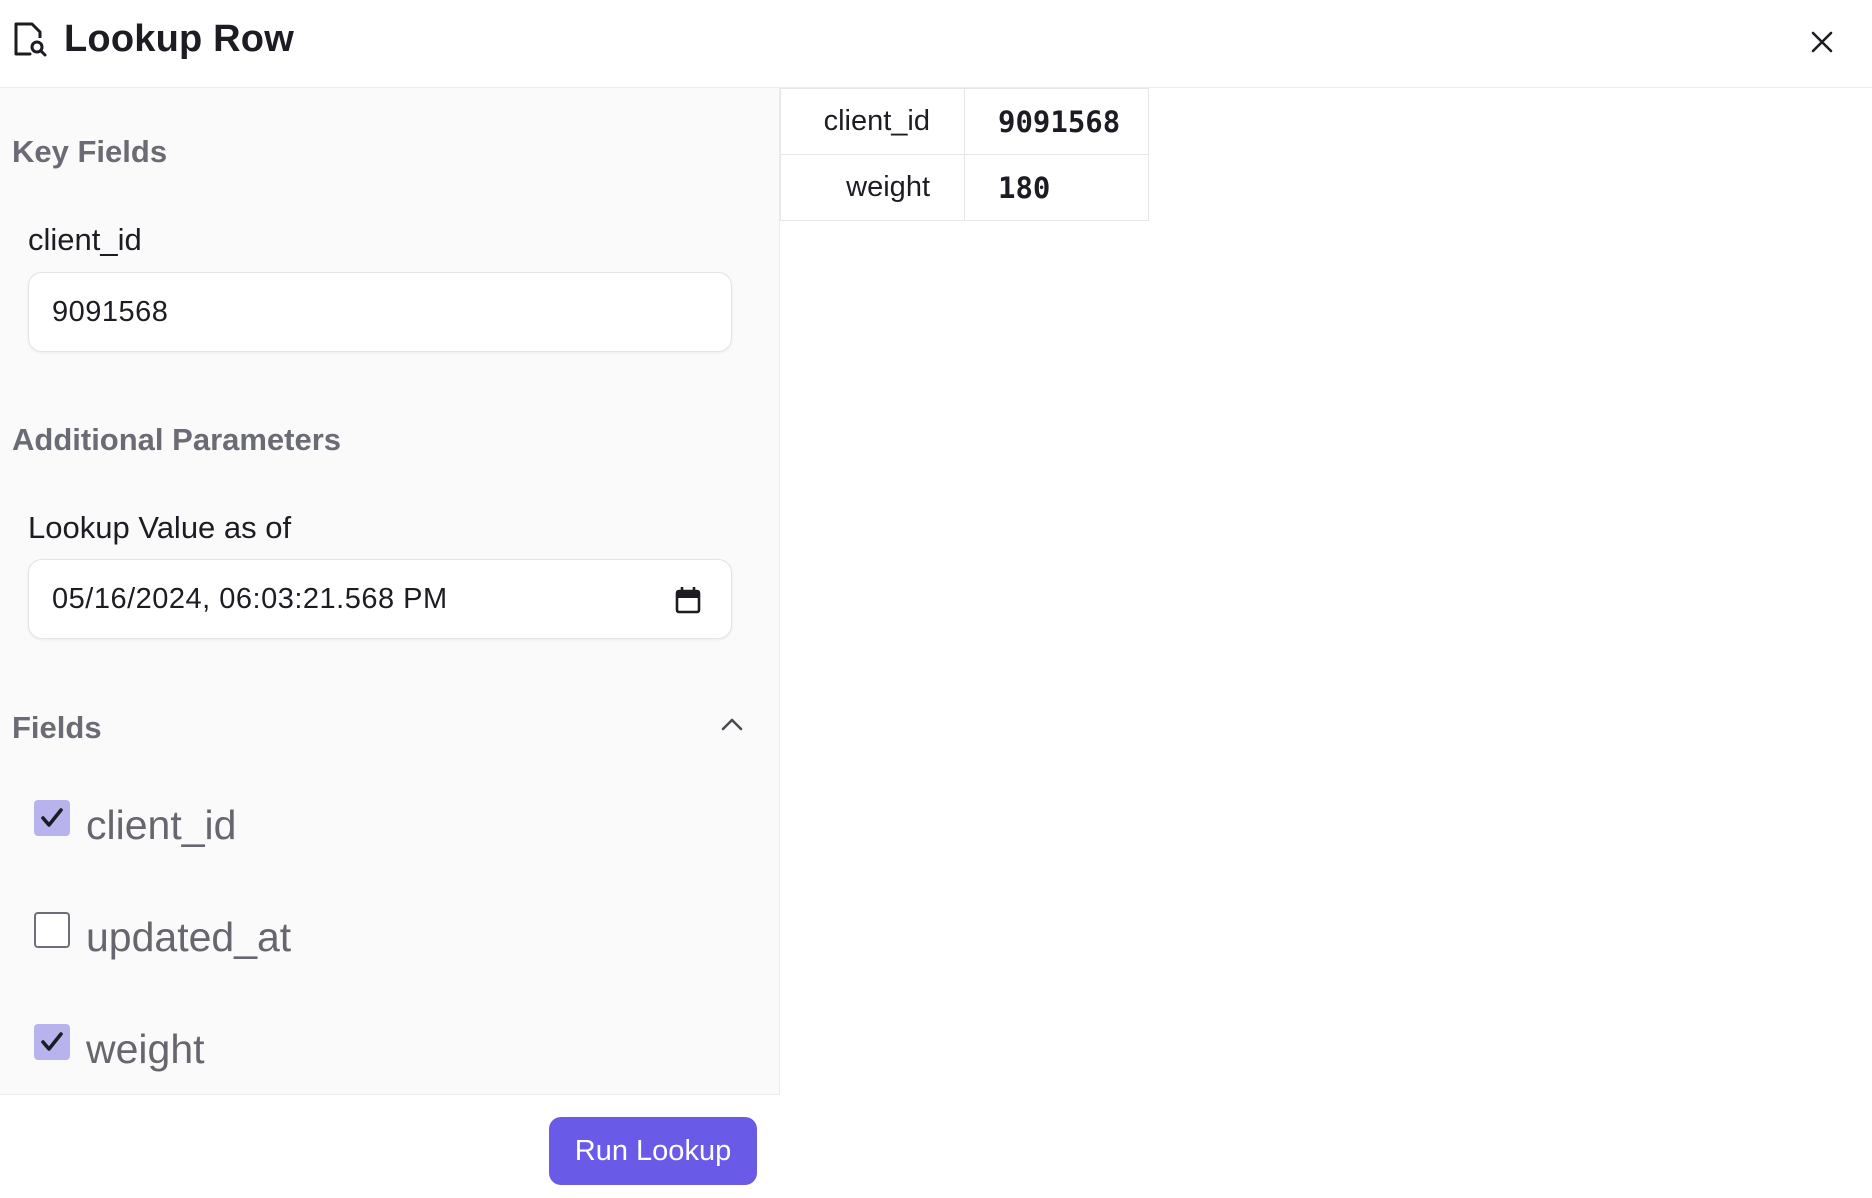 This screenshot has height=1198, width=1872. I want to click on result-key-cell: weight, so click(872, 187).